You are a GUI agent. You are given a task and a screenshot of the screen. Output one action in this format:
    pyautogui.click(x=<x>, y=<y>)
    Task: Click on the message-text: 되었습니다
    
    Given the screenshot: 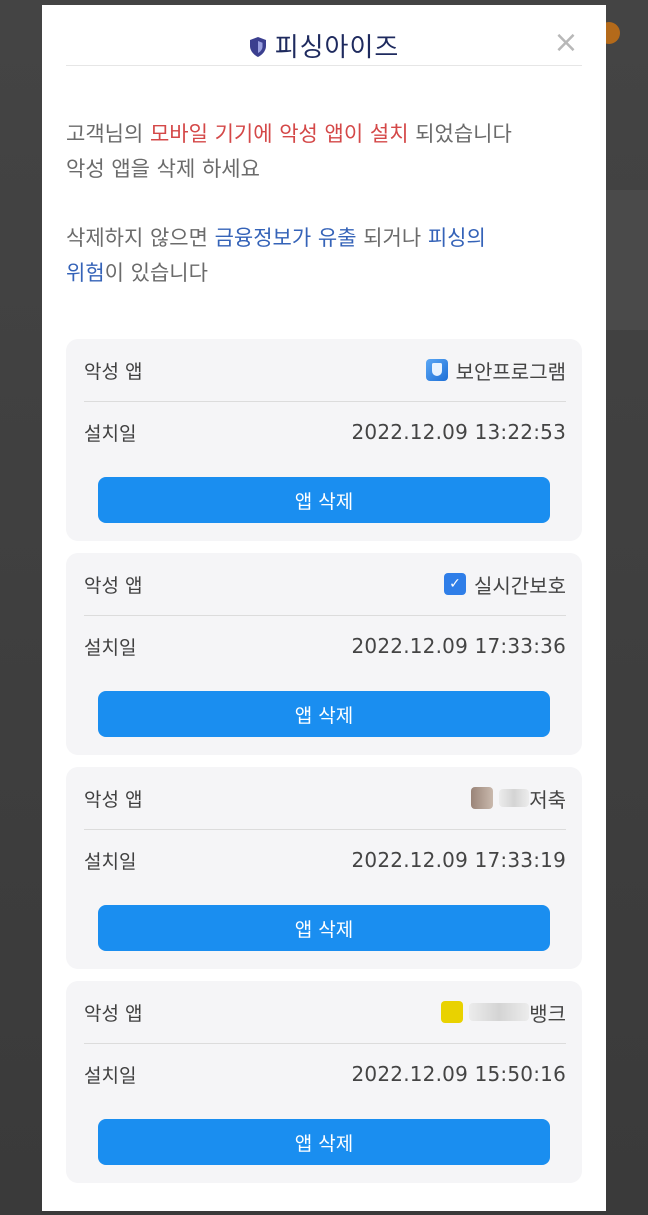 What is the action you would take?
    pyautogui.click(x=460, y=134)
    